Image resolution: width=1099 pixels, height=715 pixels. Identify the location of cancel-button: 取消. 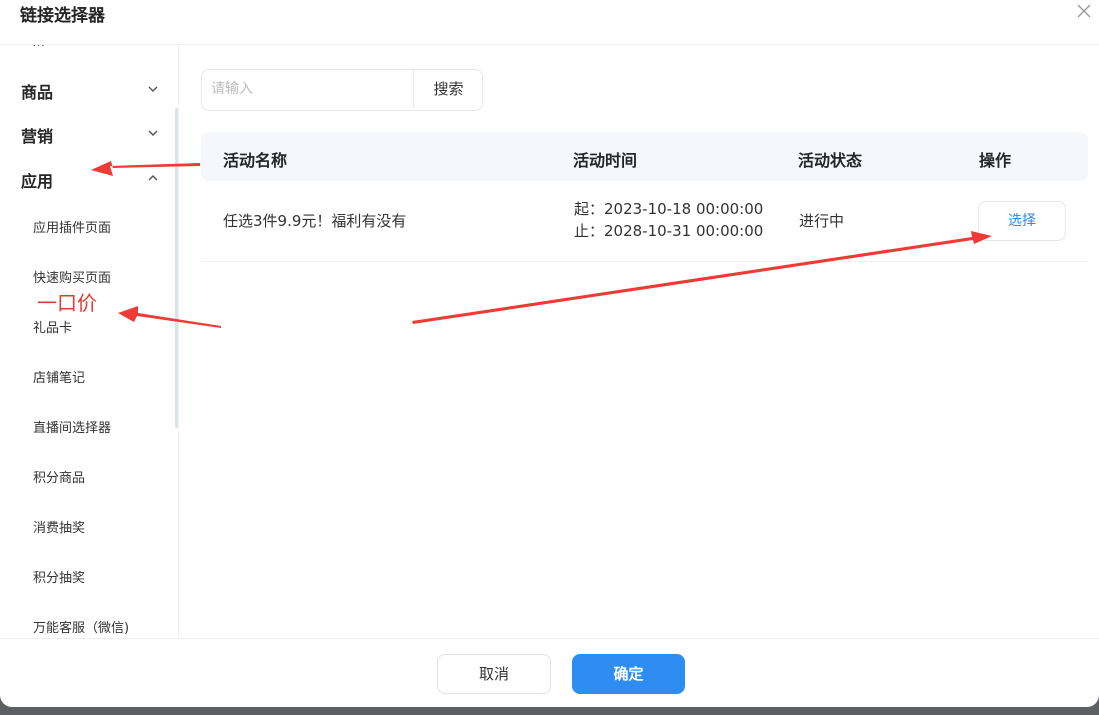
(494, 674).